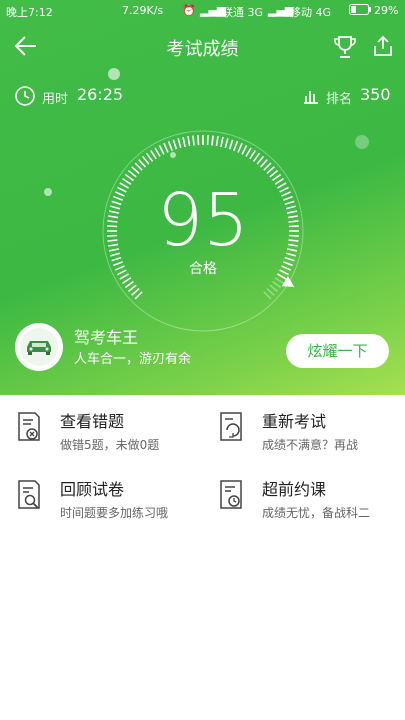 This screenshot has width=405, height=720. Describe the element at coordinates (232, 495) in the screenshot. I see `book-lesson-icon` at that location.